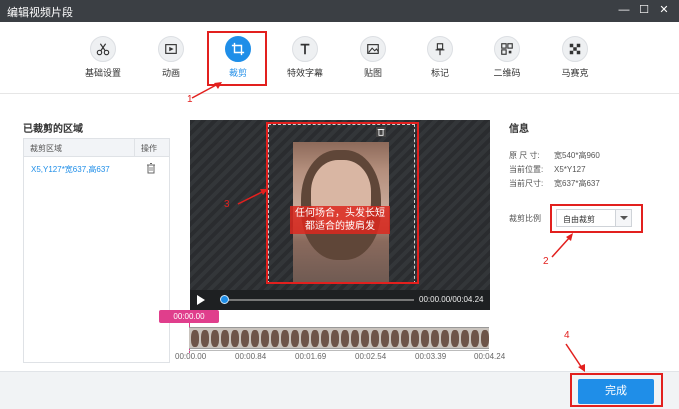 This screenshot has width=679, height=409. Describe the element at coordinates (371, 356) in the screenshot. I see `tick-label: 00:02.54` at that location.